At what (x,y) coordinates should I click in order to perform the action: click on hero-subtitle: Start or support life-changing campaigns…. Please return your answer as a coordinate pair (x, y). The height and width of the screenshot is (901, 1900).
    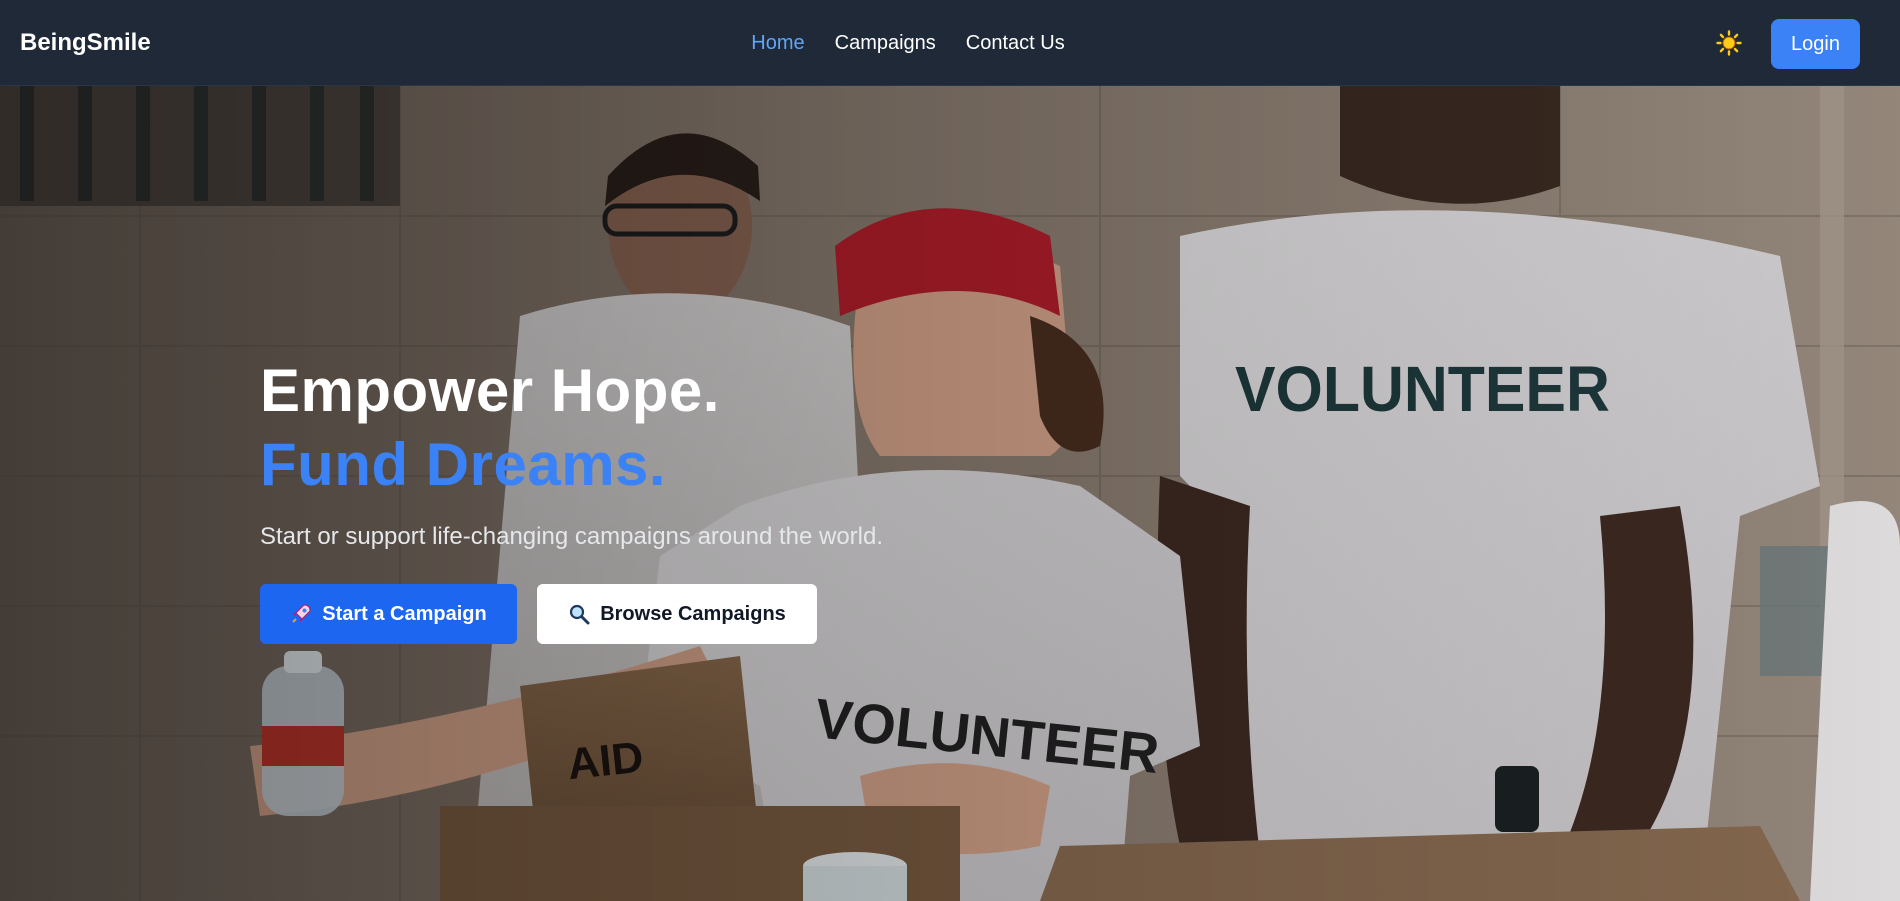
    Looking at the image, I should click on (572, 536).